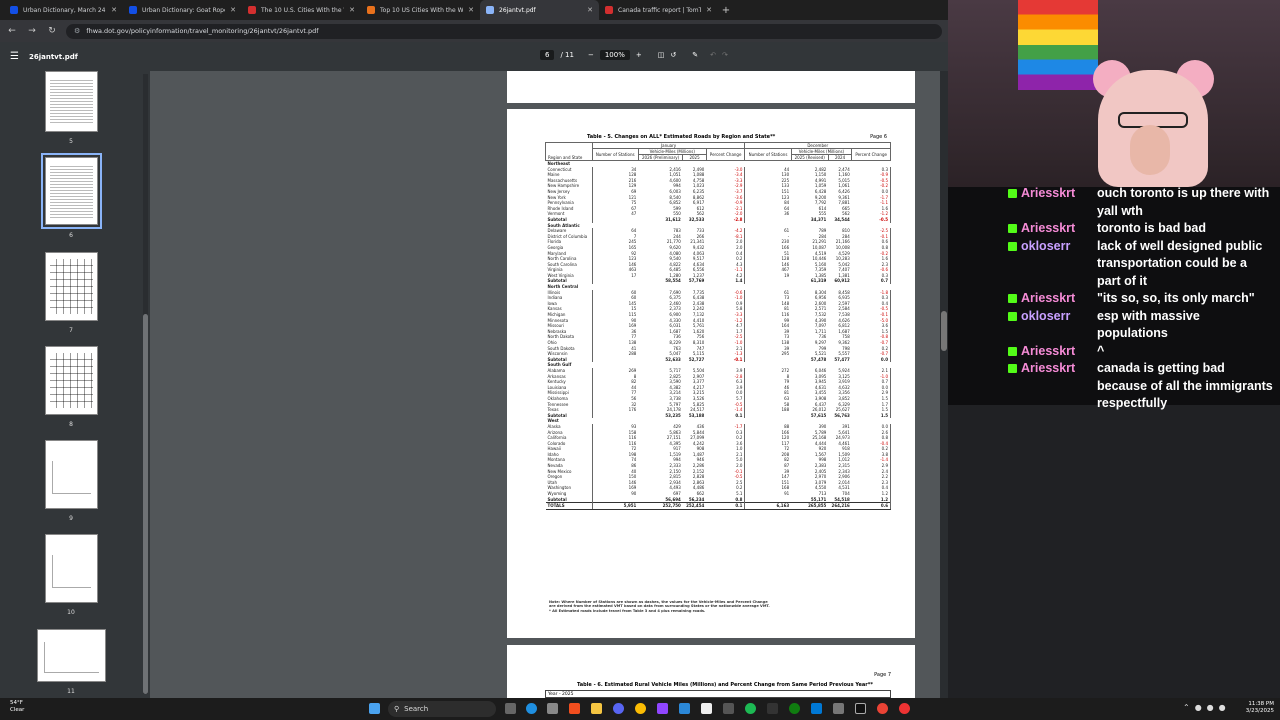 The height and width of the screenshot is (720, 1280). I want to click on search-box: ⚲ Search, so click(442, 709).